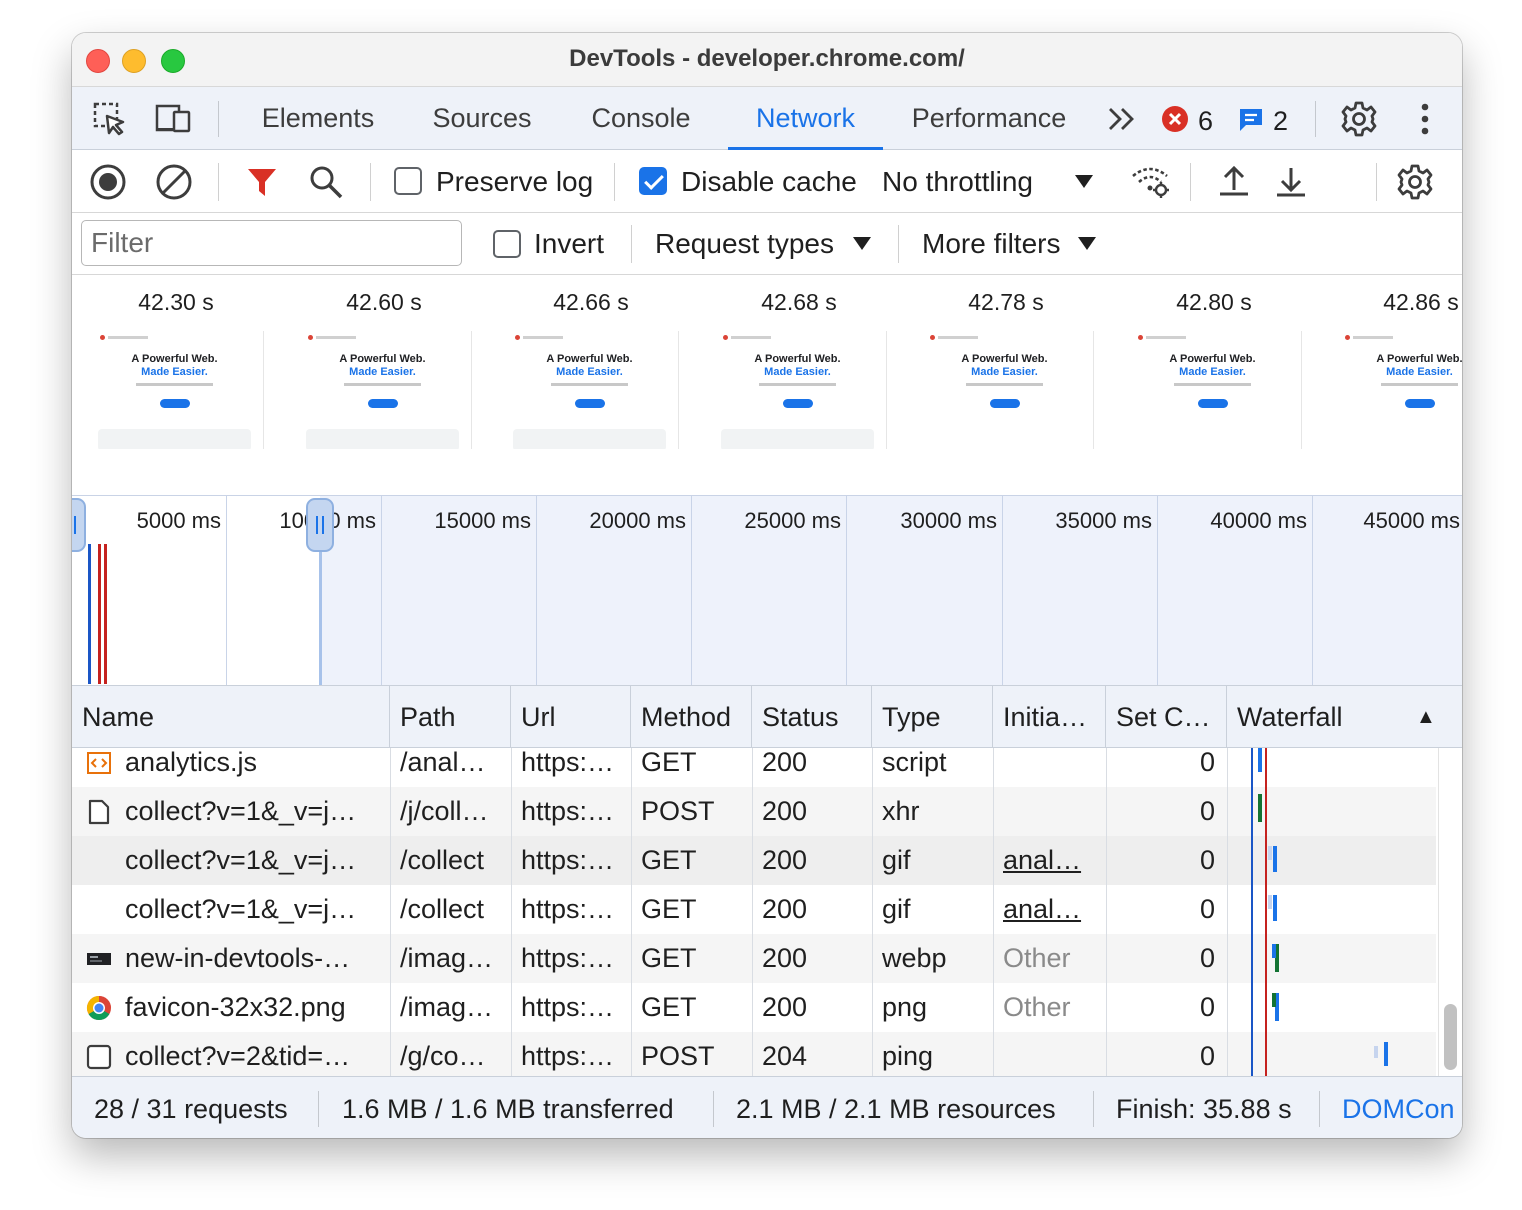 The image size is (1522, 1210). I want to click on invert-label: Invert, so click(569, 244).